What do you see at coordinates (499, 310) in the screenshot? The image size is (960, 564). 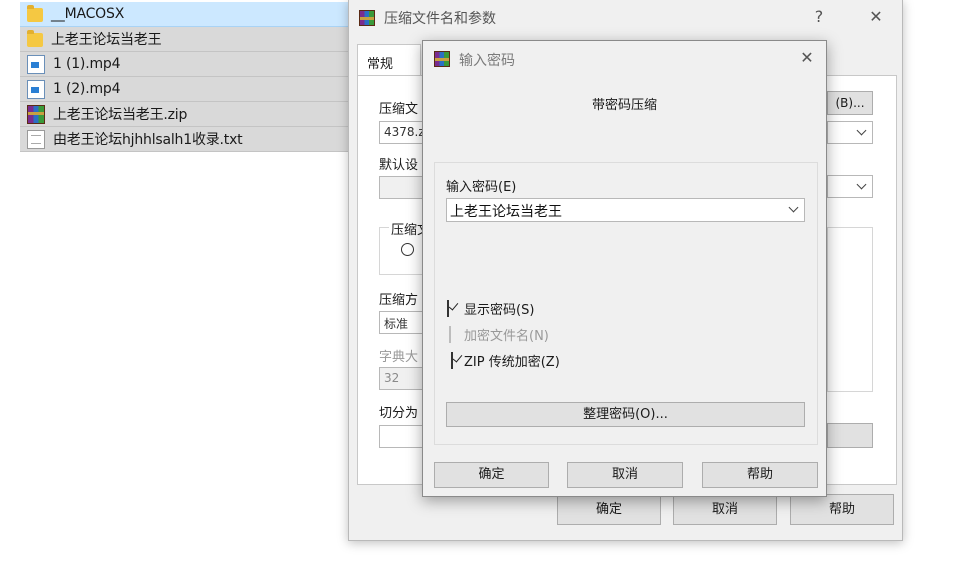 I see `show-password-label: 显示密码(S)` at bounding box center [499, 310].